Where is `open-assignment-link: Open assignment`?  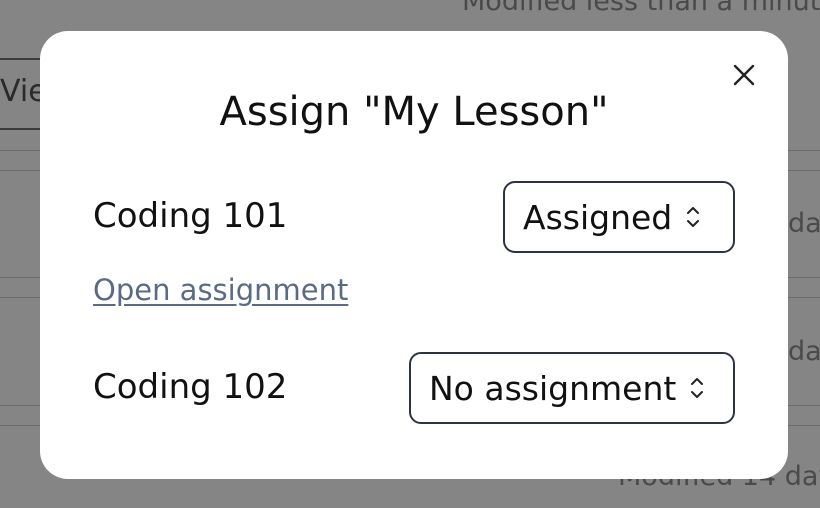
open-assignment-link: Open assignment is located at coordinates (220, 290).